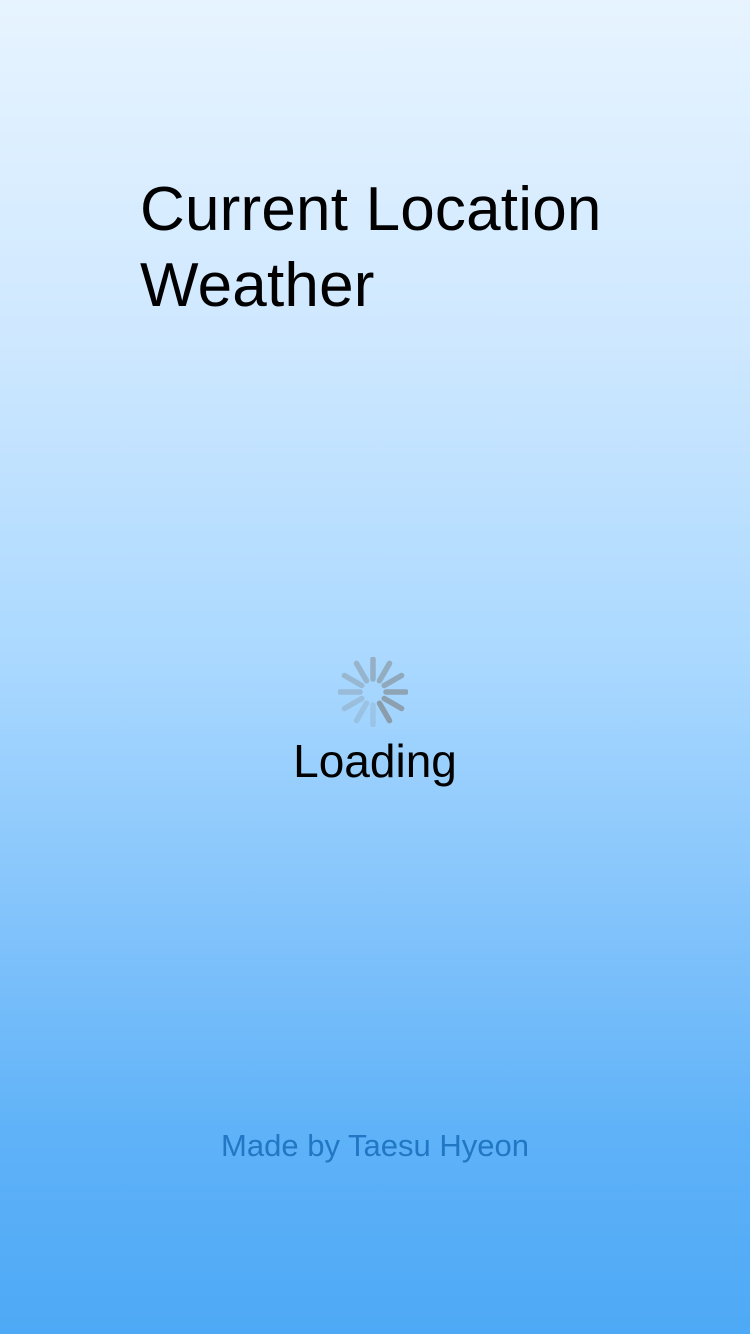  Describe the element at coordinates (257, 285) in the screenshot. I see `page-title-line-2: Weather` at that location.